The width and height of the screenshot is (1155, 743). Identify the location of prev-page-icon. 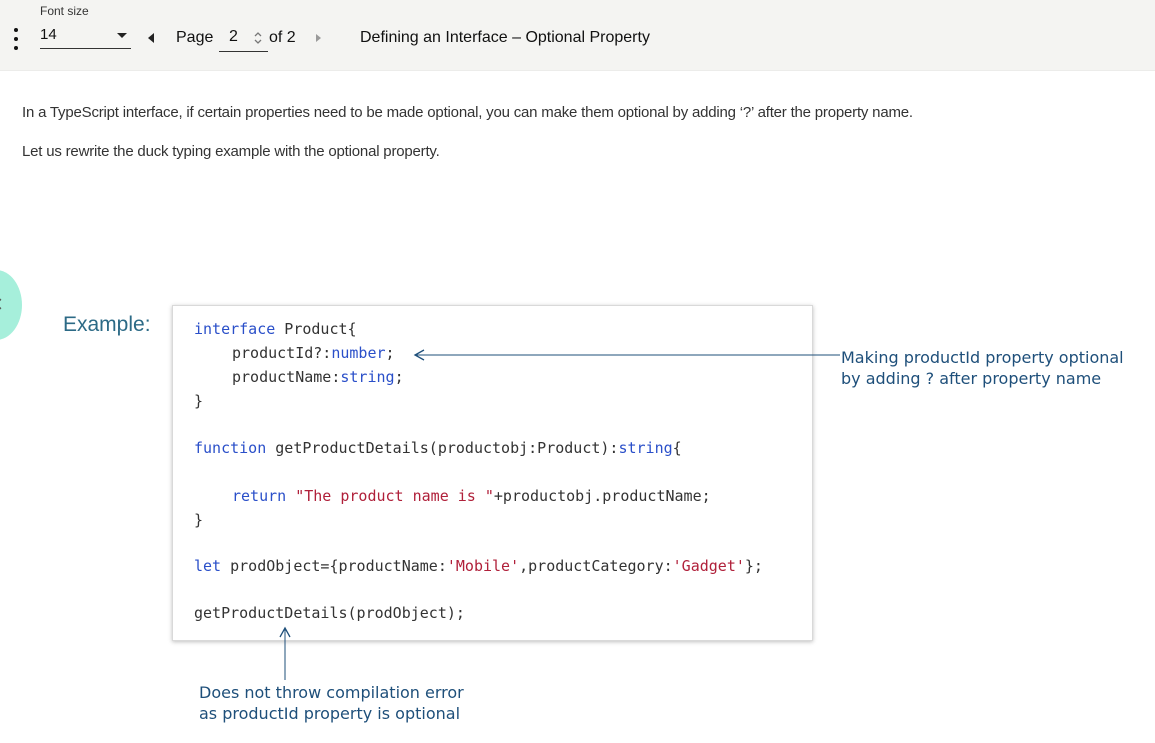
(151, 38).